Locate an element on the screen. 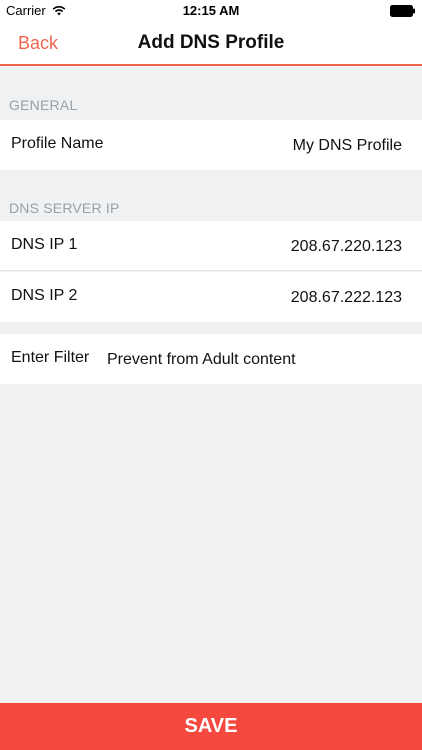 This screenshot has width=422, height=750. navigation-bar: Back Add DNS Profile is located at coordinates (211, 44).